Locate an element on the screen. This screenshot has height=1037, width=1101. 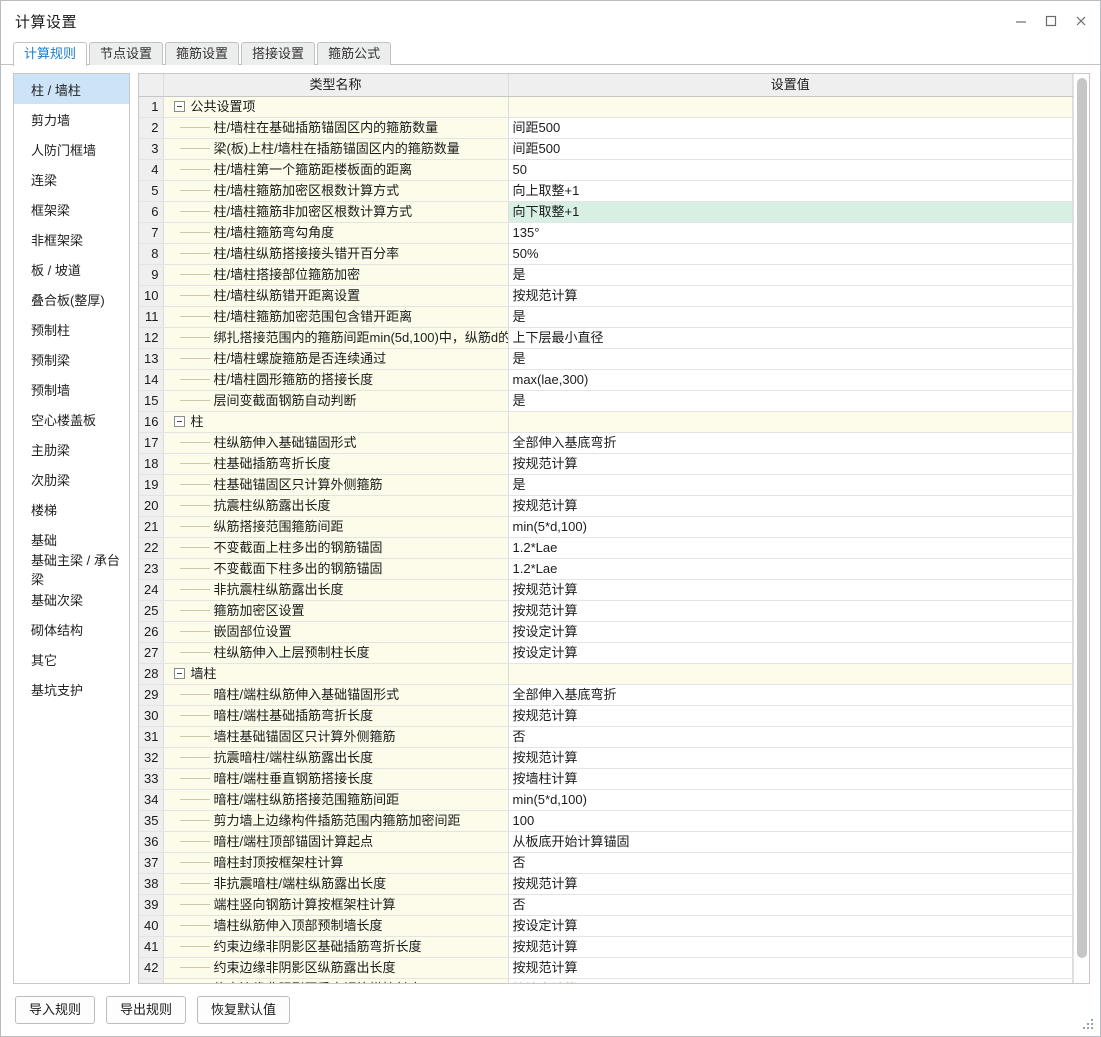
table-row: 43 约束边缘非阴影区垂直钢筋搭接长度 按墙身计算 is located at coordinates (606, 980).